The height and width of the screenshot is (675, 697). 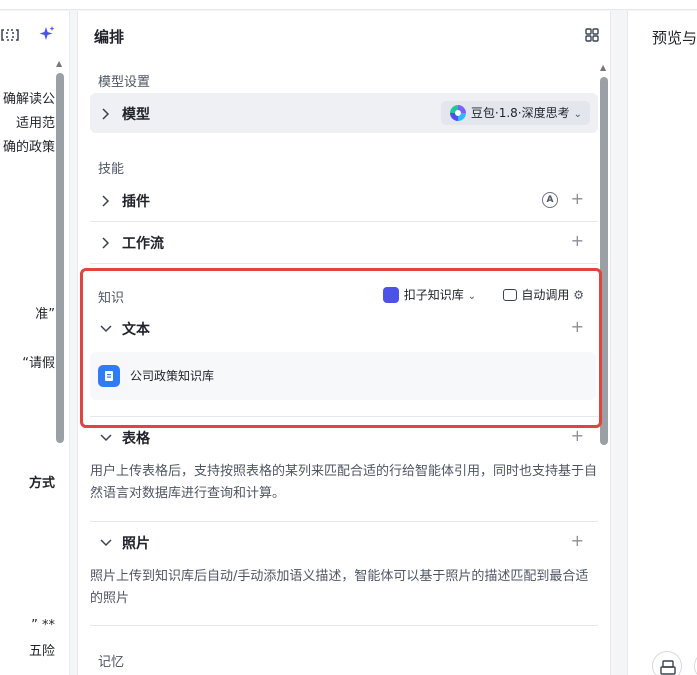 What do you see at coordinates (577, 436) in the screenshot?
I see `add-table-knowledge-button: +` at bounding box center [577, 436].